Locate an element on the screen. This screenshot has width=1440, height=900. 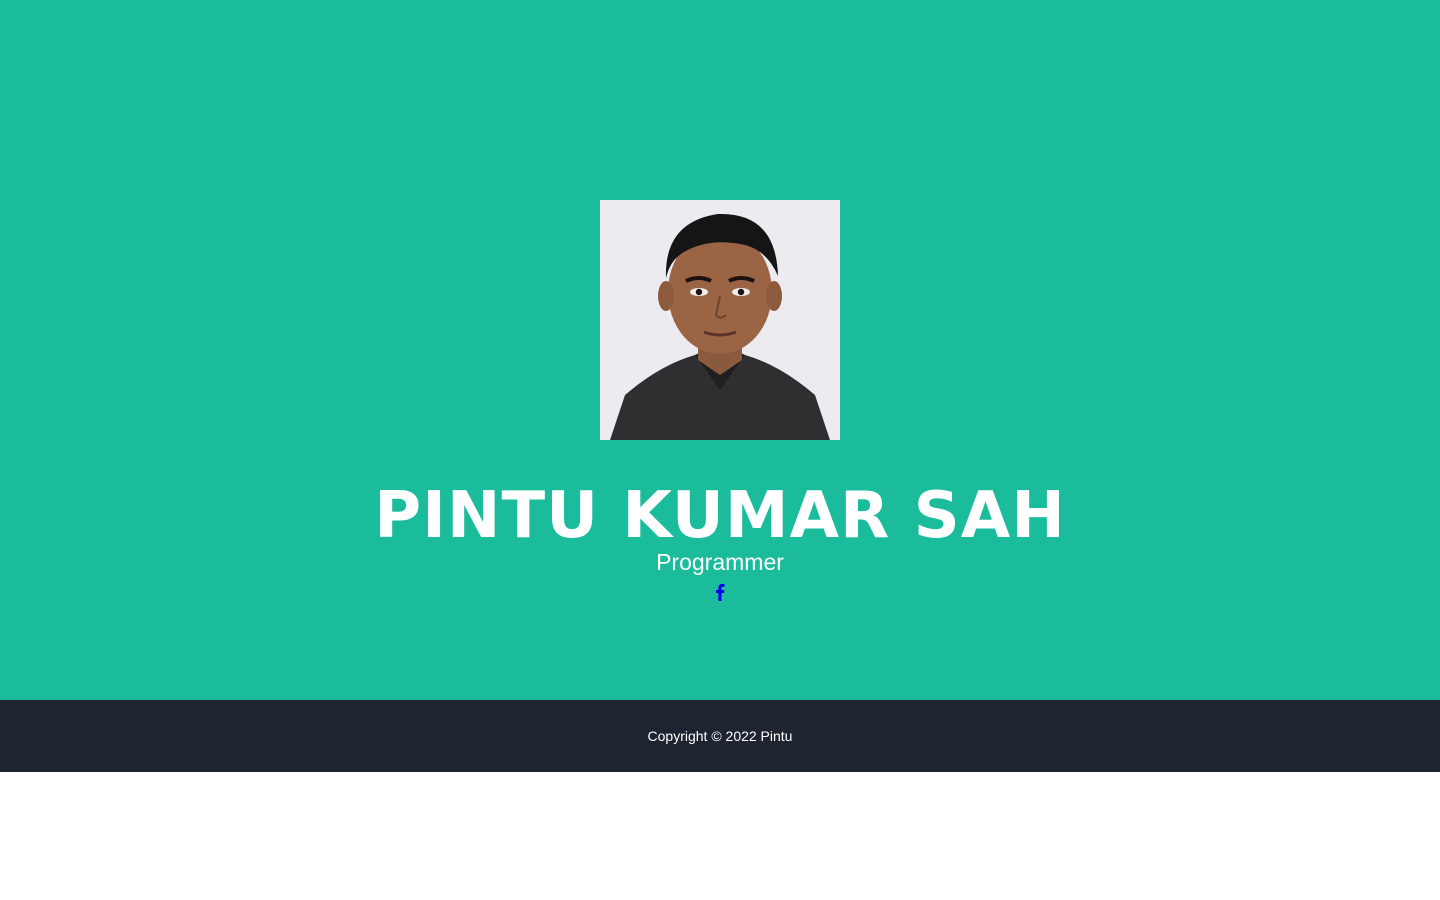
profile-photo-image is located at coordinates (720, 320).